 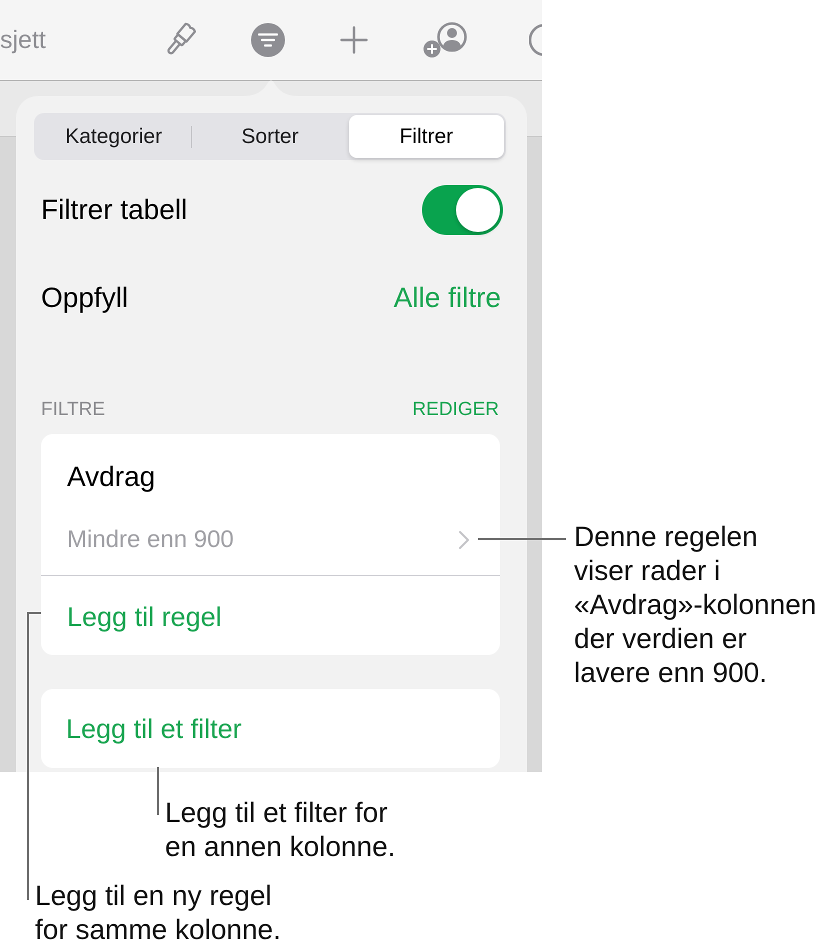 I want to click on rule-row: Mindre enn 900, so click(x=270, y=540).